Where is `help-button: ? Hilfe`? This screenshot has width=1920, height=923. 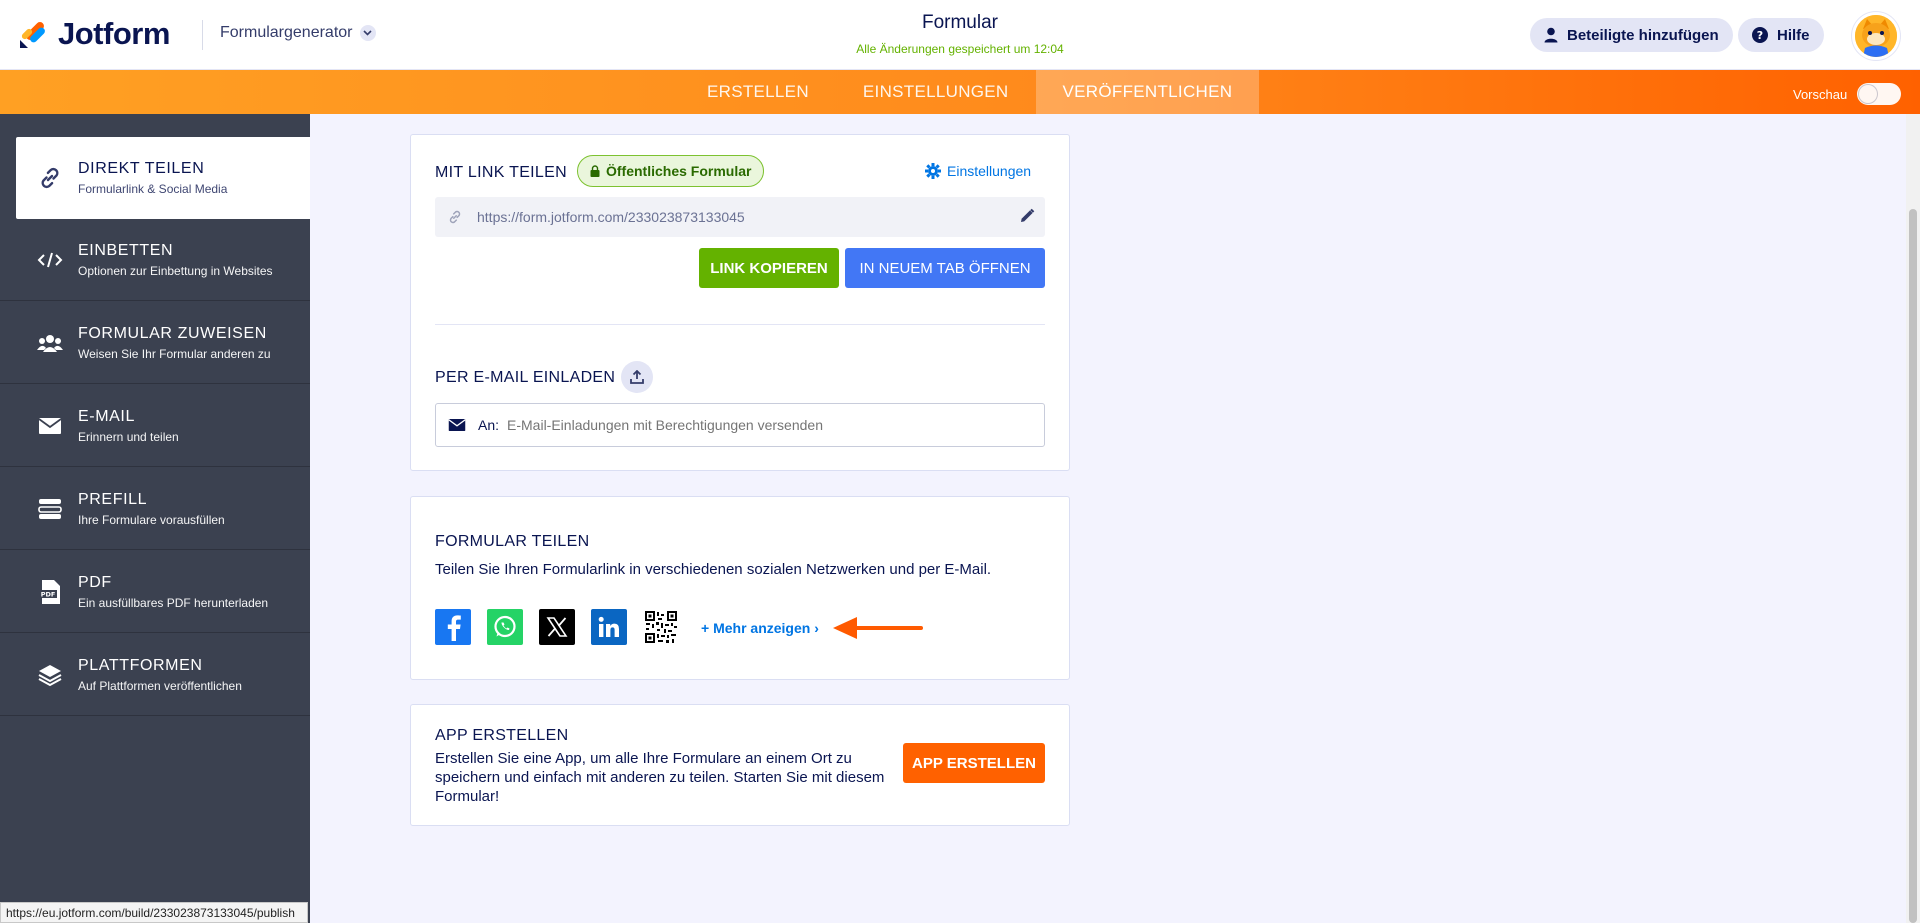 help-button: ? Hilfe is located at coordinates (1781, 35).